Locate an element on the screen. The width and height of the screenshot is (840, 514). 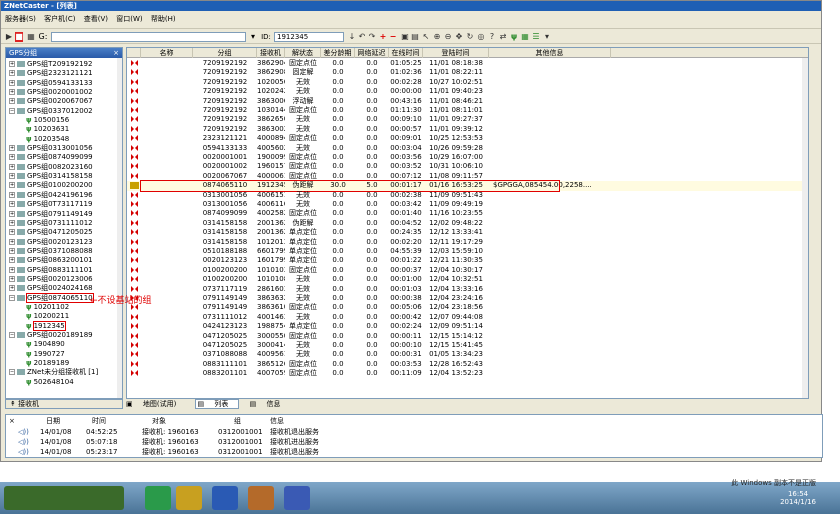
tab-receivers: ↟ 接收机 is located at coordinates (64, 404).